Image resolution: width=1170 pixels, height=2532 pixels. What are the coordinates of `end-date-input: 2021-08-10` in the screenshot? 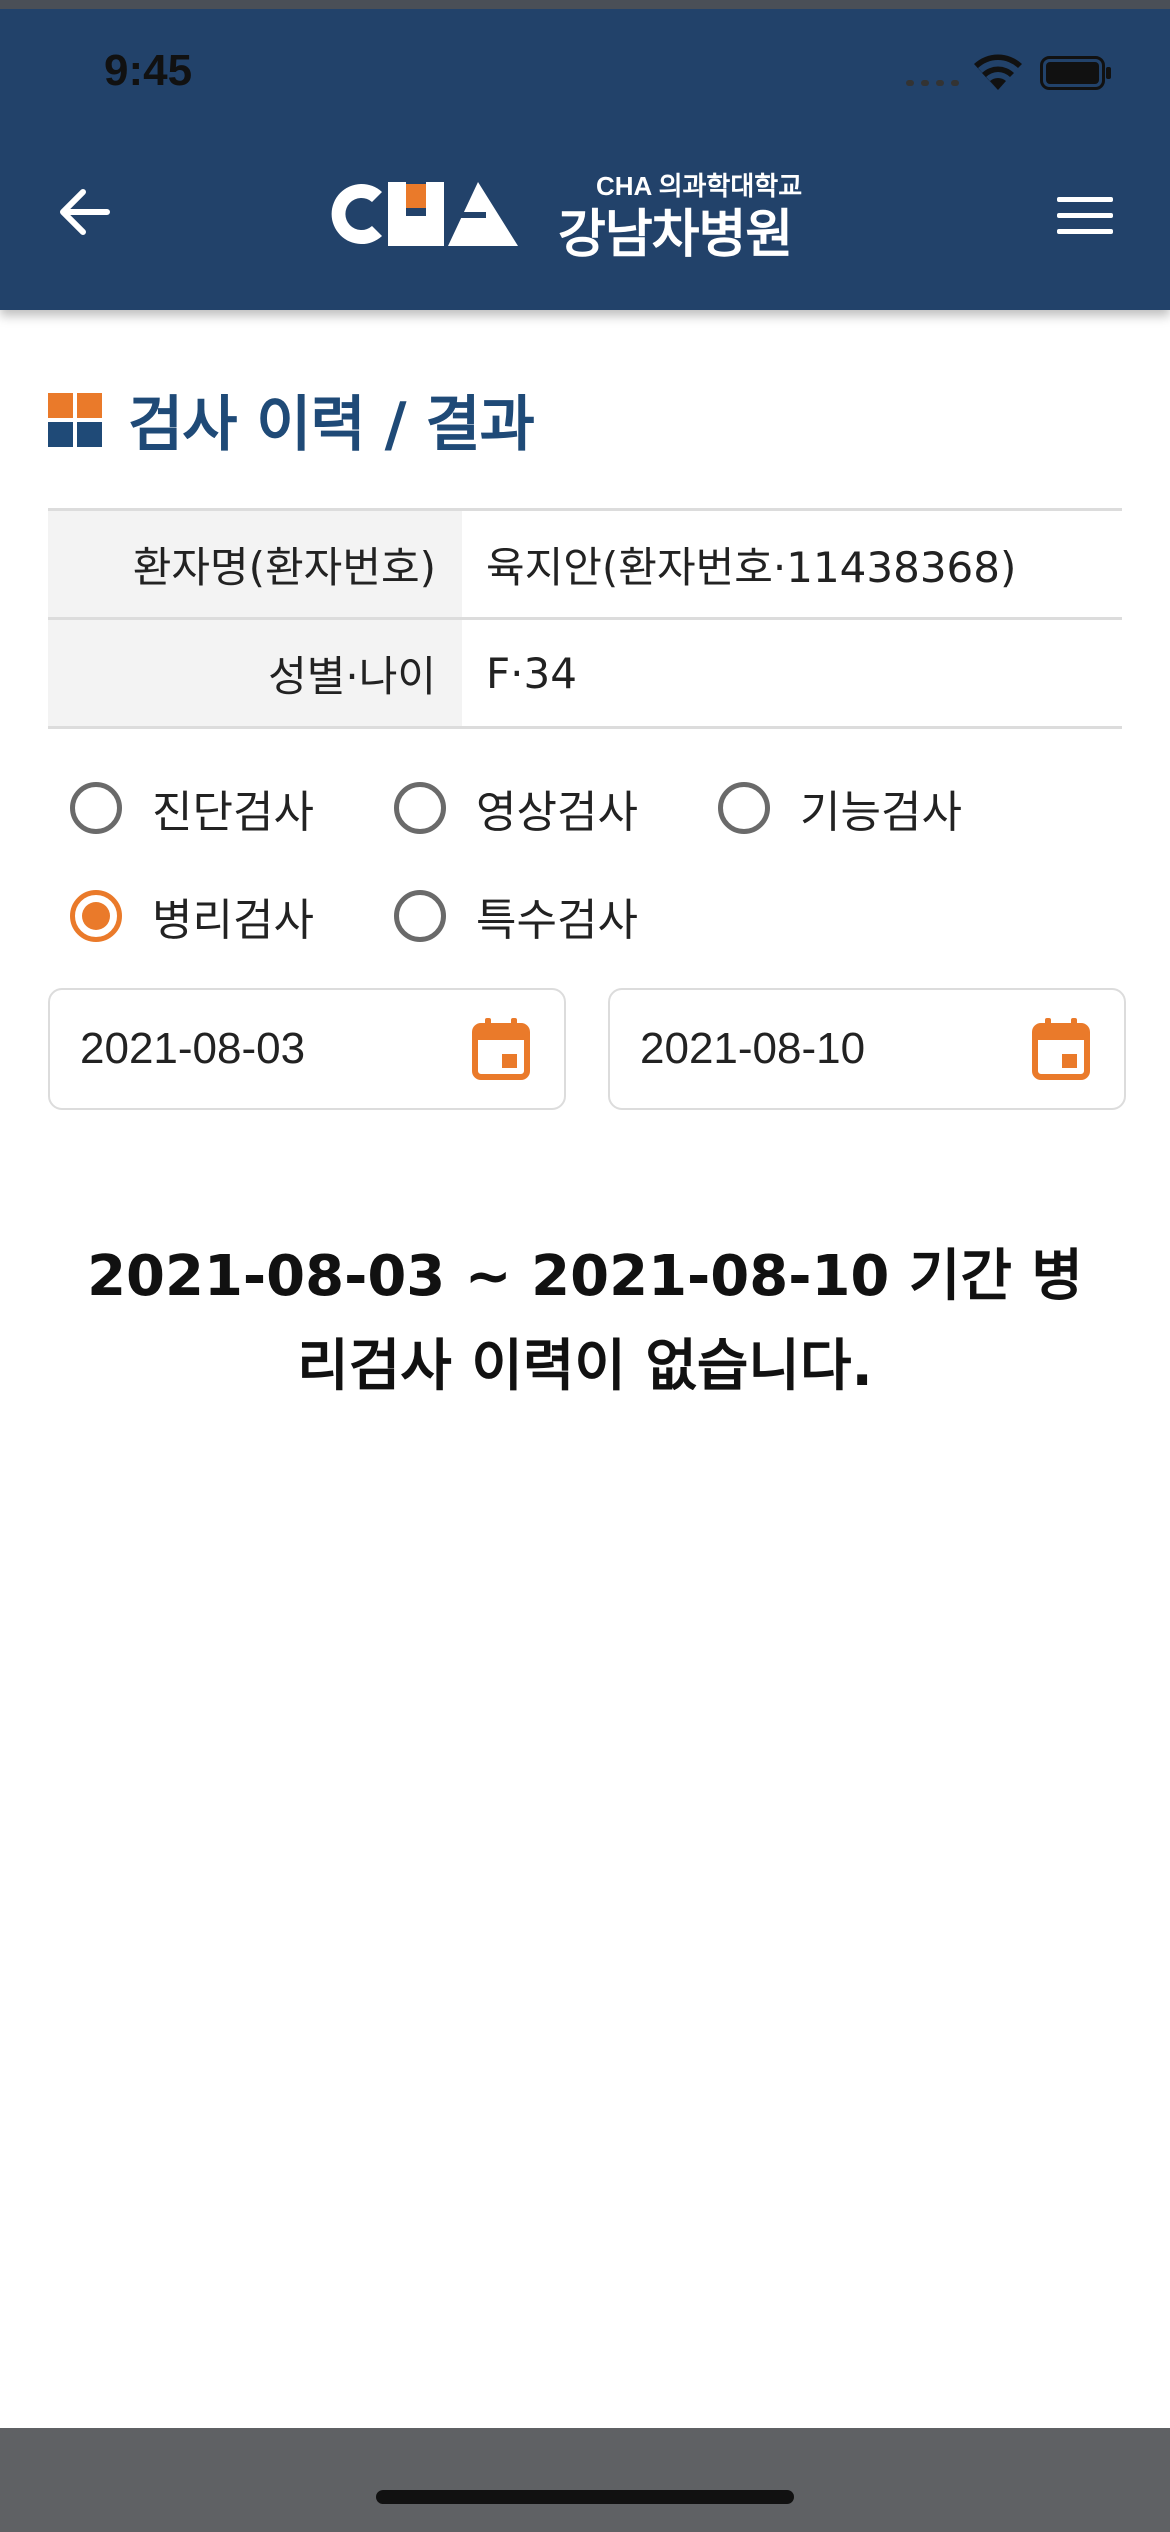 It's located at (867, 1049).